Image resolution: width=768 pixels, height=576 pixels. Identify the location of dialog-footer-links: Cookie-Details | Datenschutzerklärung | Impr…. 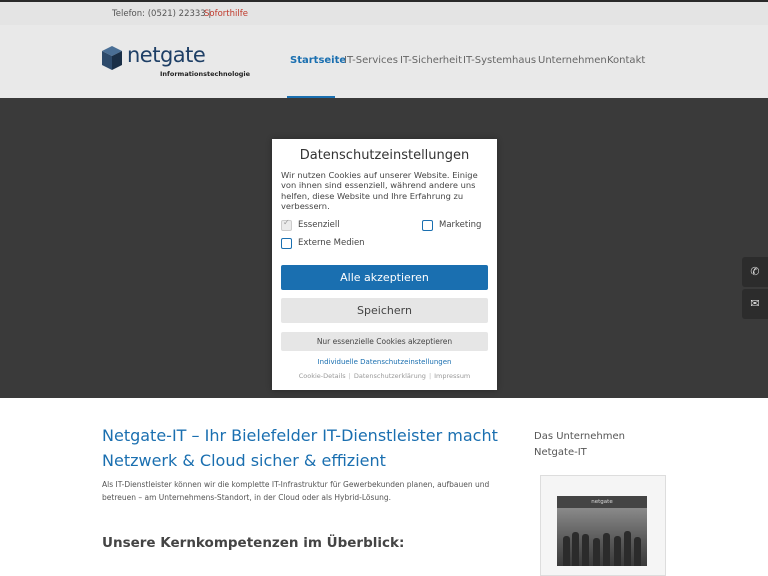
(384, 376).